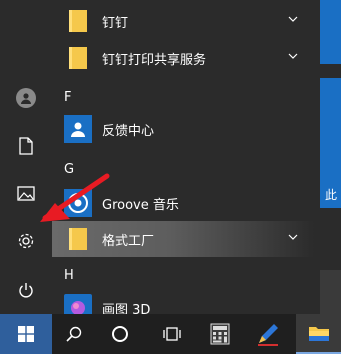 This screenshot has width=341, height=354. I want to click on pictures-button, so click(26, 193).